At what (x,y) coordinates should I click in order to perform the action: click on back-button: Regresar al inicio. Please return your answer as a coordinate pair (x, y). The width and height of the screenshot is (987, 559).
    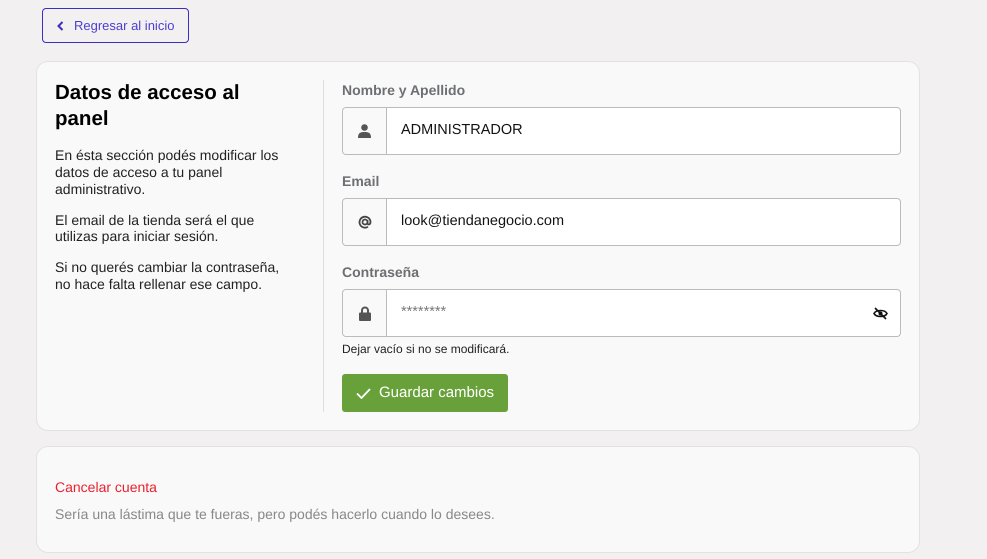
    Looking at the image, I should click on (116, 25).